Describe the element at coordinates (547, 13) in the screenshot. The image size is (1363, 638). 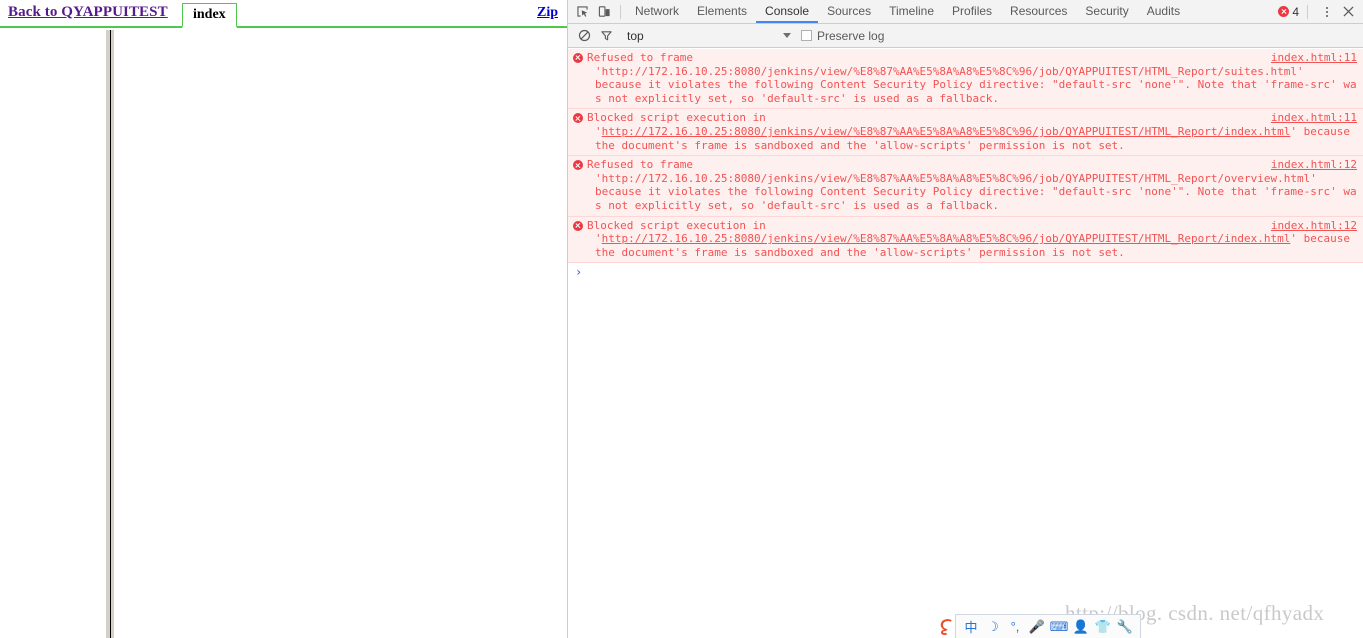
I see `zip-download-link: Zip` at that location.